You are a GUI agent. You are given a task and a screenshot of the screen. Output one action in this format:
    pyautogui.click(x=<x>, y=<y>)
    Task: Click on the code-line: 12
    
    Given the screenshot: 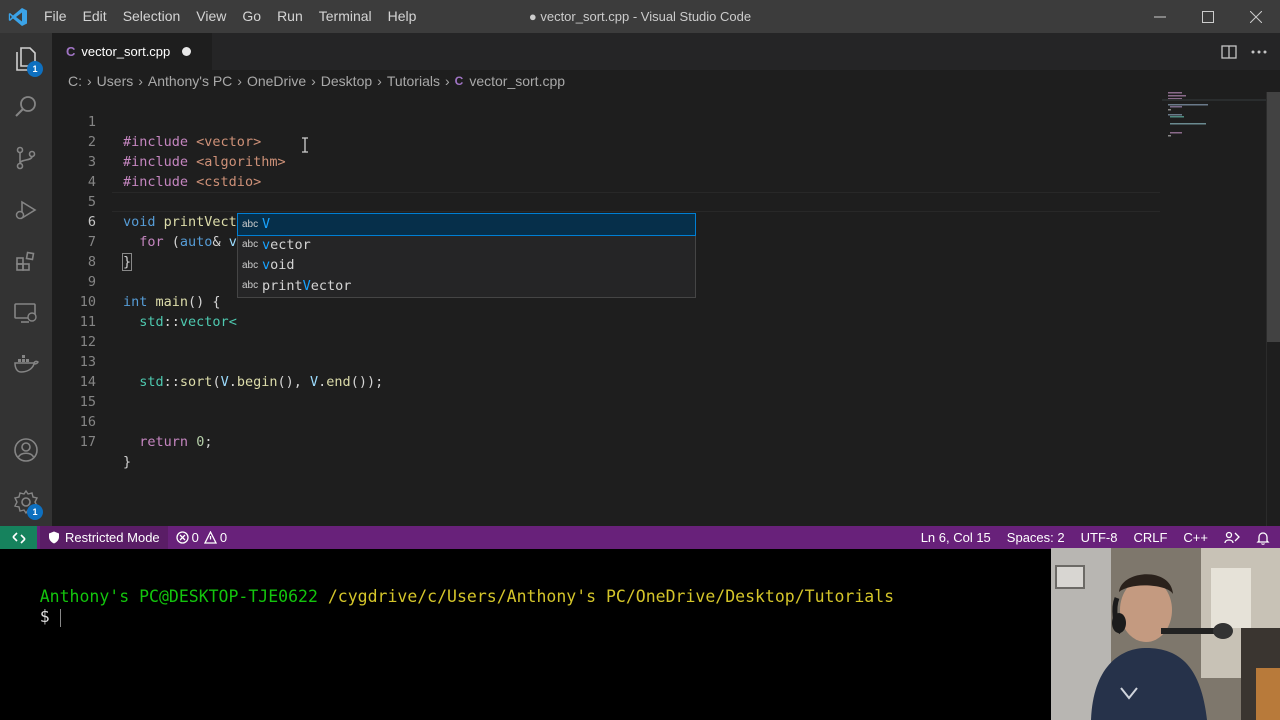 What is the action you would take?
    pyautogui.click(x=607, y=331)
    